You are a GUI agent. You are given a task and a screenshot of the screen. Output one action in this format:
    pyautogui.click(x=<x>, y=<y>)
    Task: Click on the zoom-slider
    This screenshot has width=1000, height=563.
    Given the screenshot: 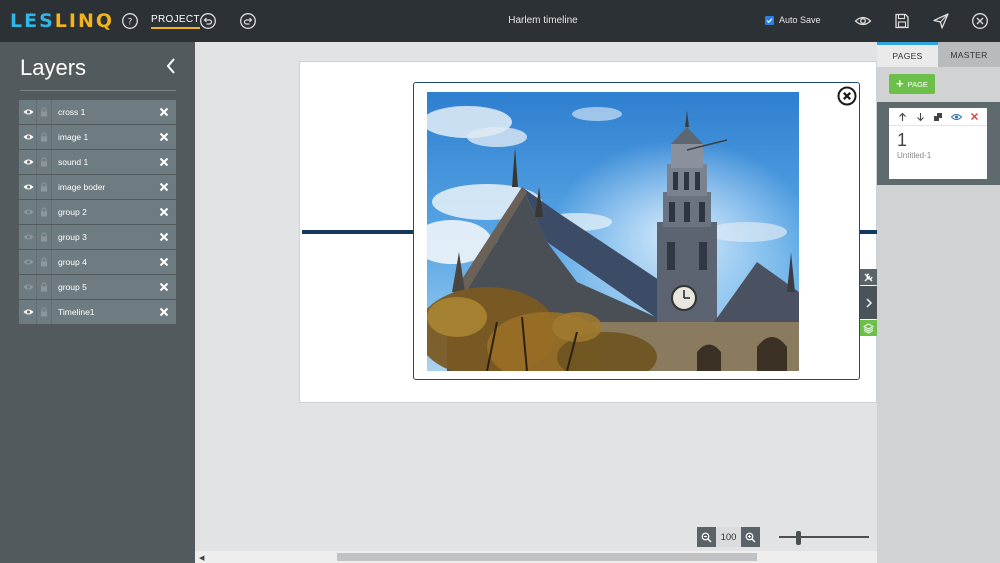 What is the action you would take?
    pyautogui.click(x=824, y=538)
    